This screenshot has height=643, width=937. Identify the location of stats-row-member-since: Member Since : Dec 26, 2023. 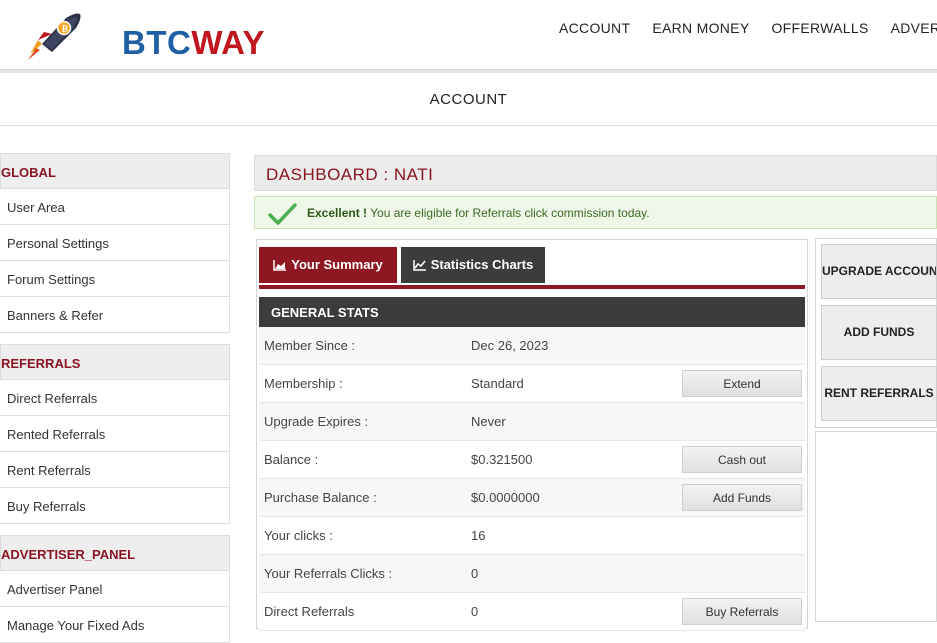
(532, 346).